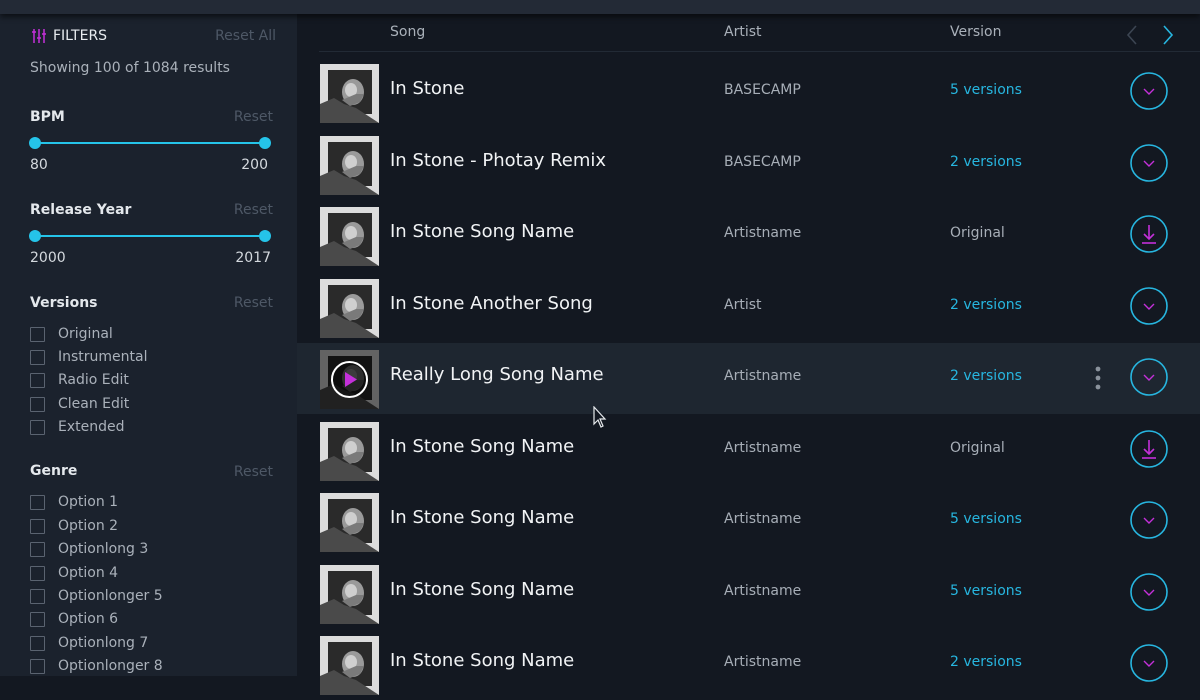 This screenshot has width=1200, height=700. Describe the element at coordinates (253, 210) in the screenshot. I see `release-year-reset-button: Reset` at that location.